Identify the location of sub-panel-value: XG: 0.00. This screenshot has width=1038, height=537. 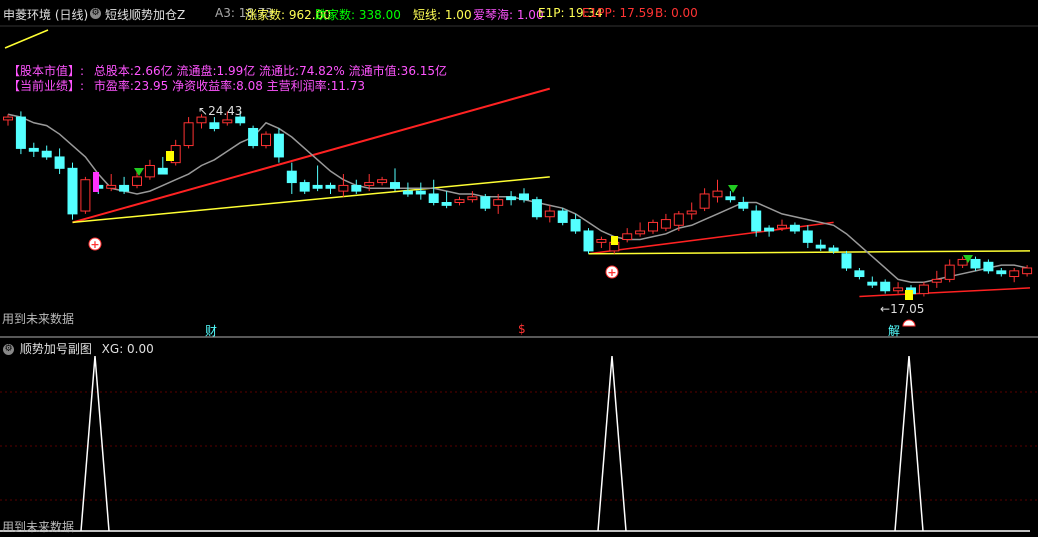
(127, 349).